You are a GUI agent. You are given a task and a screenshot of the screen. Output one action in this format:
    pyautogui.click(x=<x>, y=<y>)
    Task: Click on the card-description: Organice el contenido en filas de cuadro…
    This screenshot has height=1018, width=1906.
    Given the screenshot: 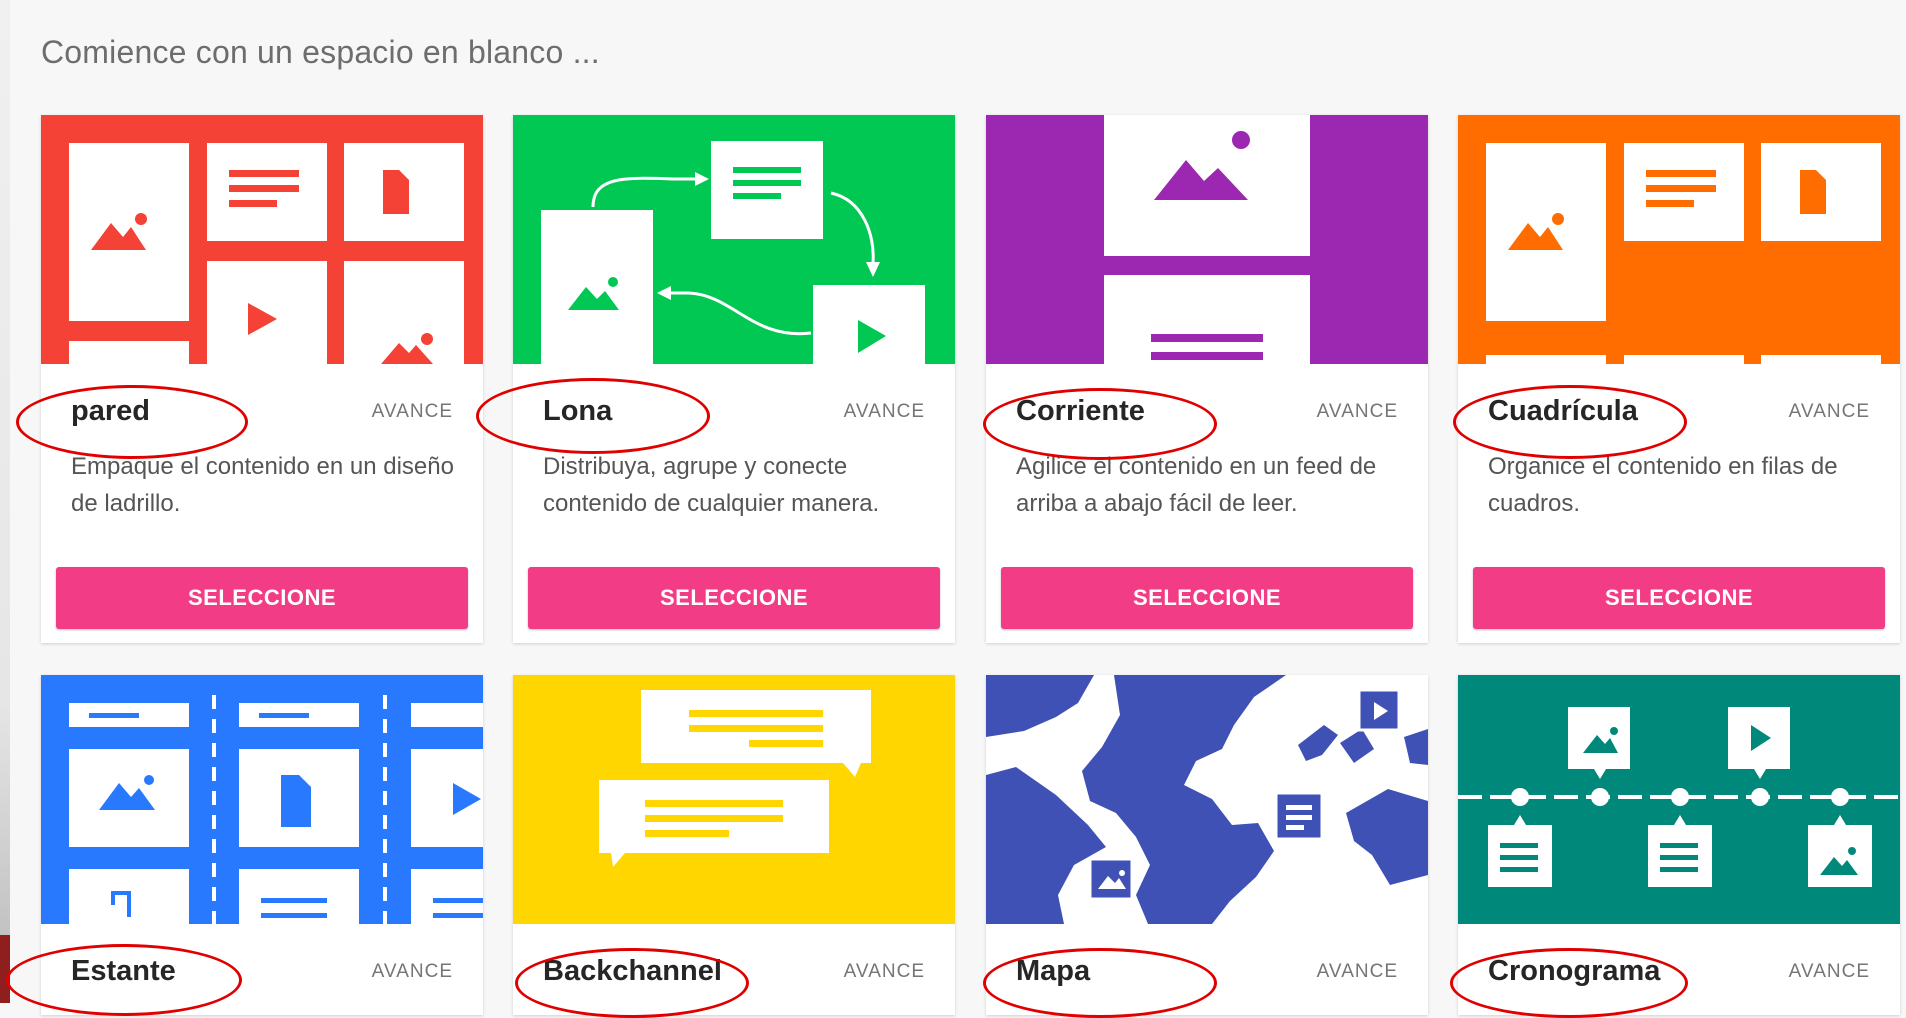 What is the action you would take?
    pyautogui.click(x=1663, y=485)
    